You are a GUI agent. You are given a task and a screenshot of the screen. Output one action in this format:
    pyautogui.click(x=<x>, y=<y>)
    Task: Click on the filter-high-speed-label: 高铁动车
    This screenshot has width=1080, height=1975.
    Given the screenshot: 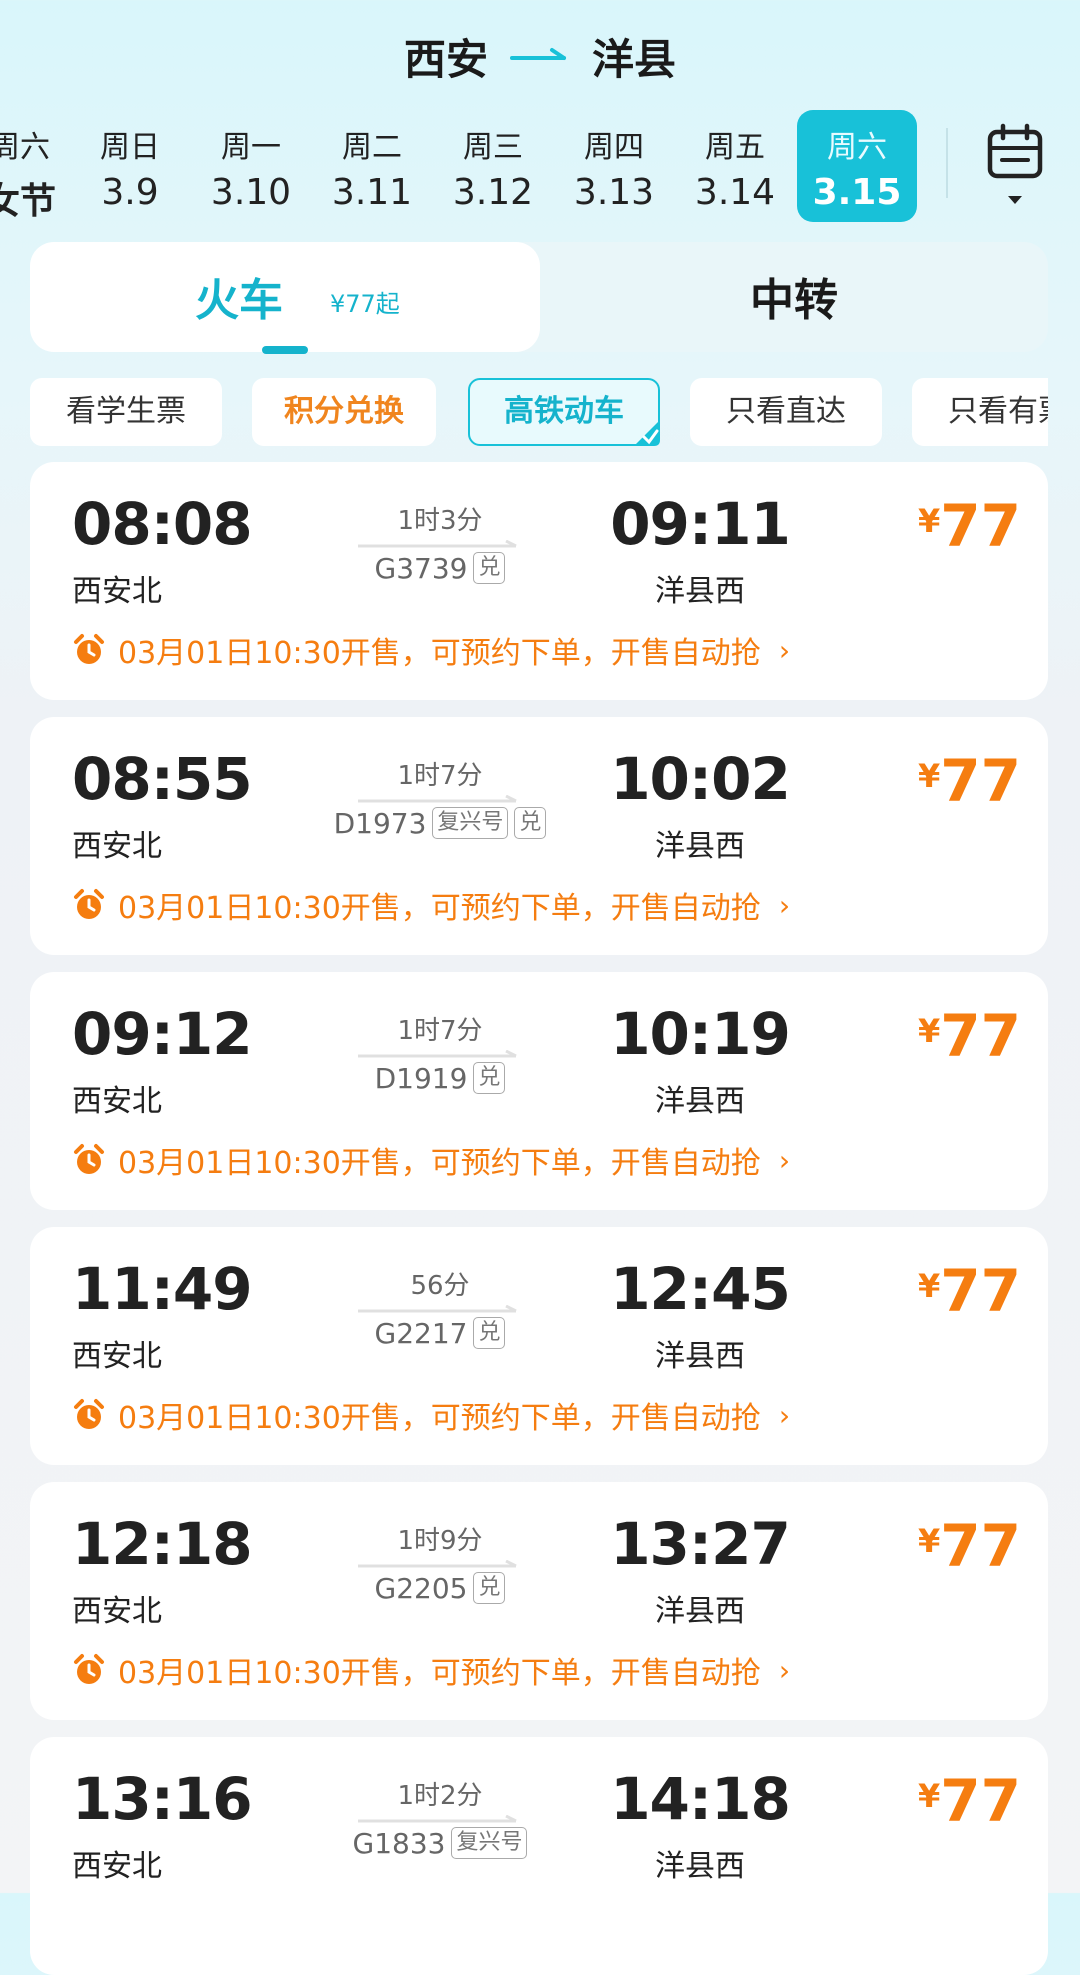 What is the action you would take?
    pyautogui.click(x=564, y=411)
    